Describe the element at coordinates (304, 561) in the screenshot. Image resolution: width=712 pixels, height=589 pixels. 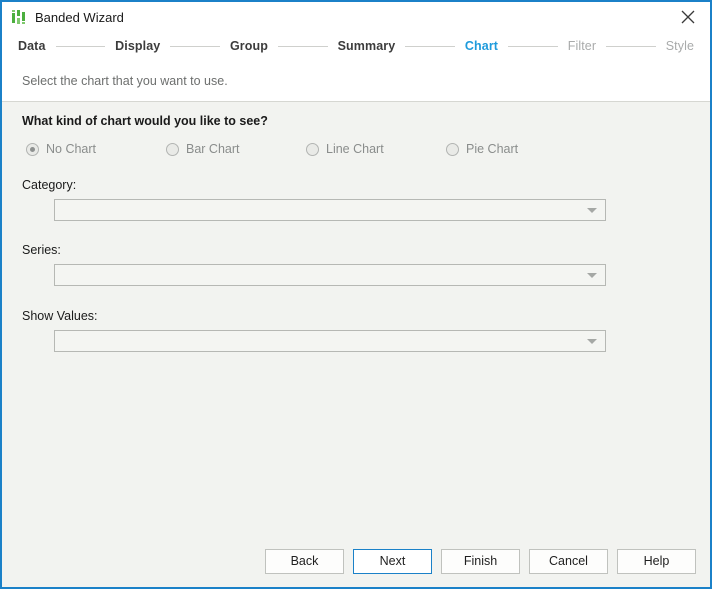
I see `back-button: Back` at that location.